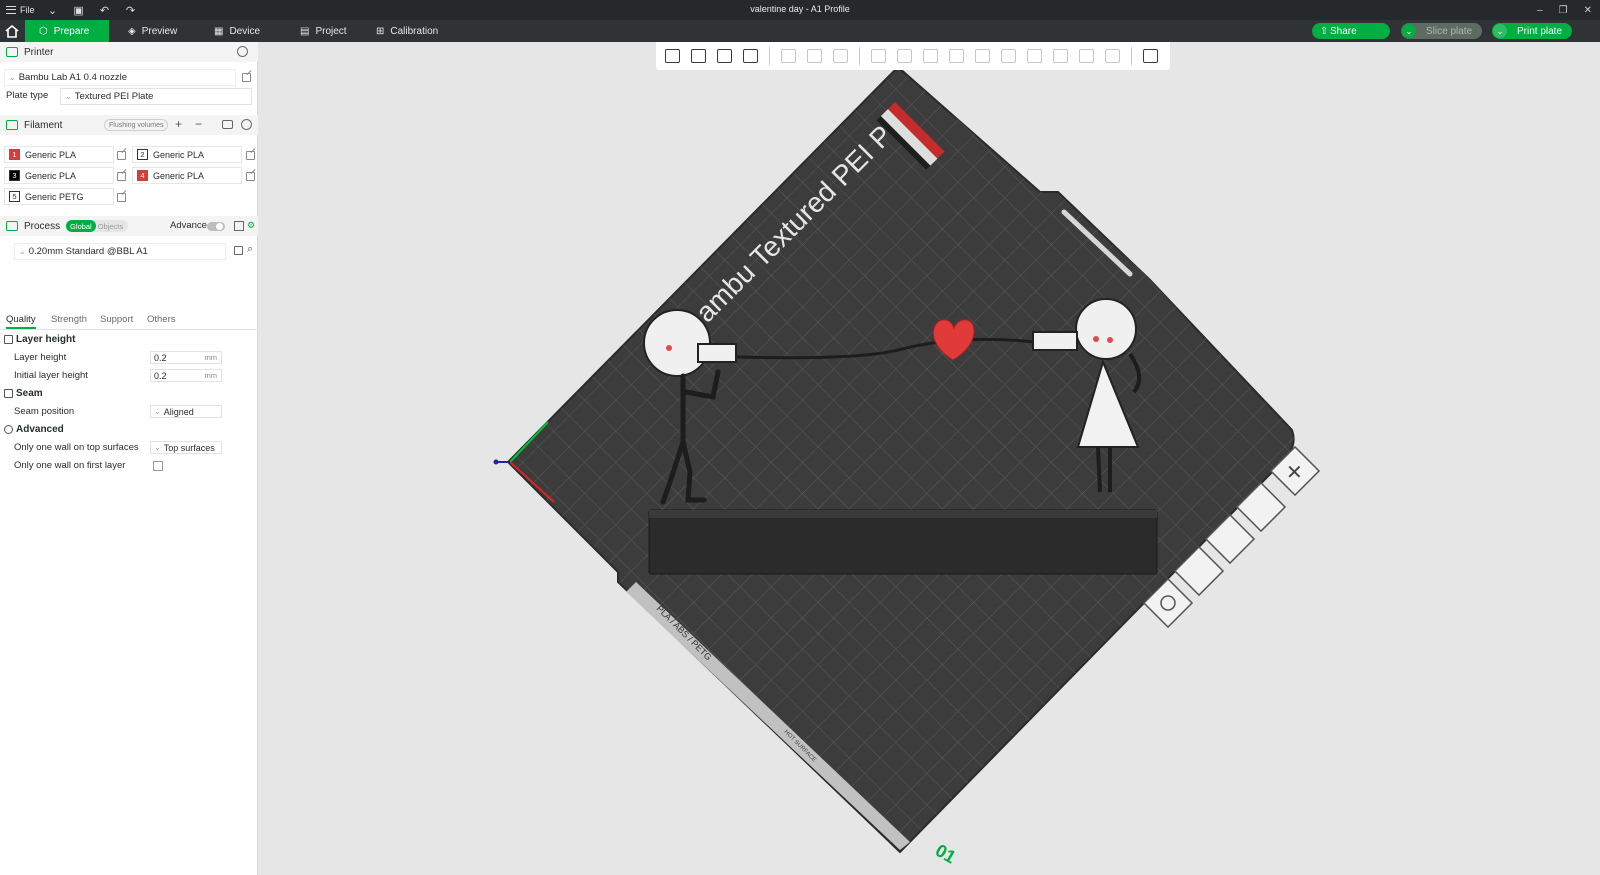 The width and height of the screenshot is (1600, 875). I want to click on filament-slot-4: 4 Generic PLA, so click(187, 175).